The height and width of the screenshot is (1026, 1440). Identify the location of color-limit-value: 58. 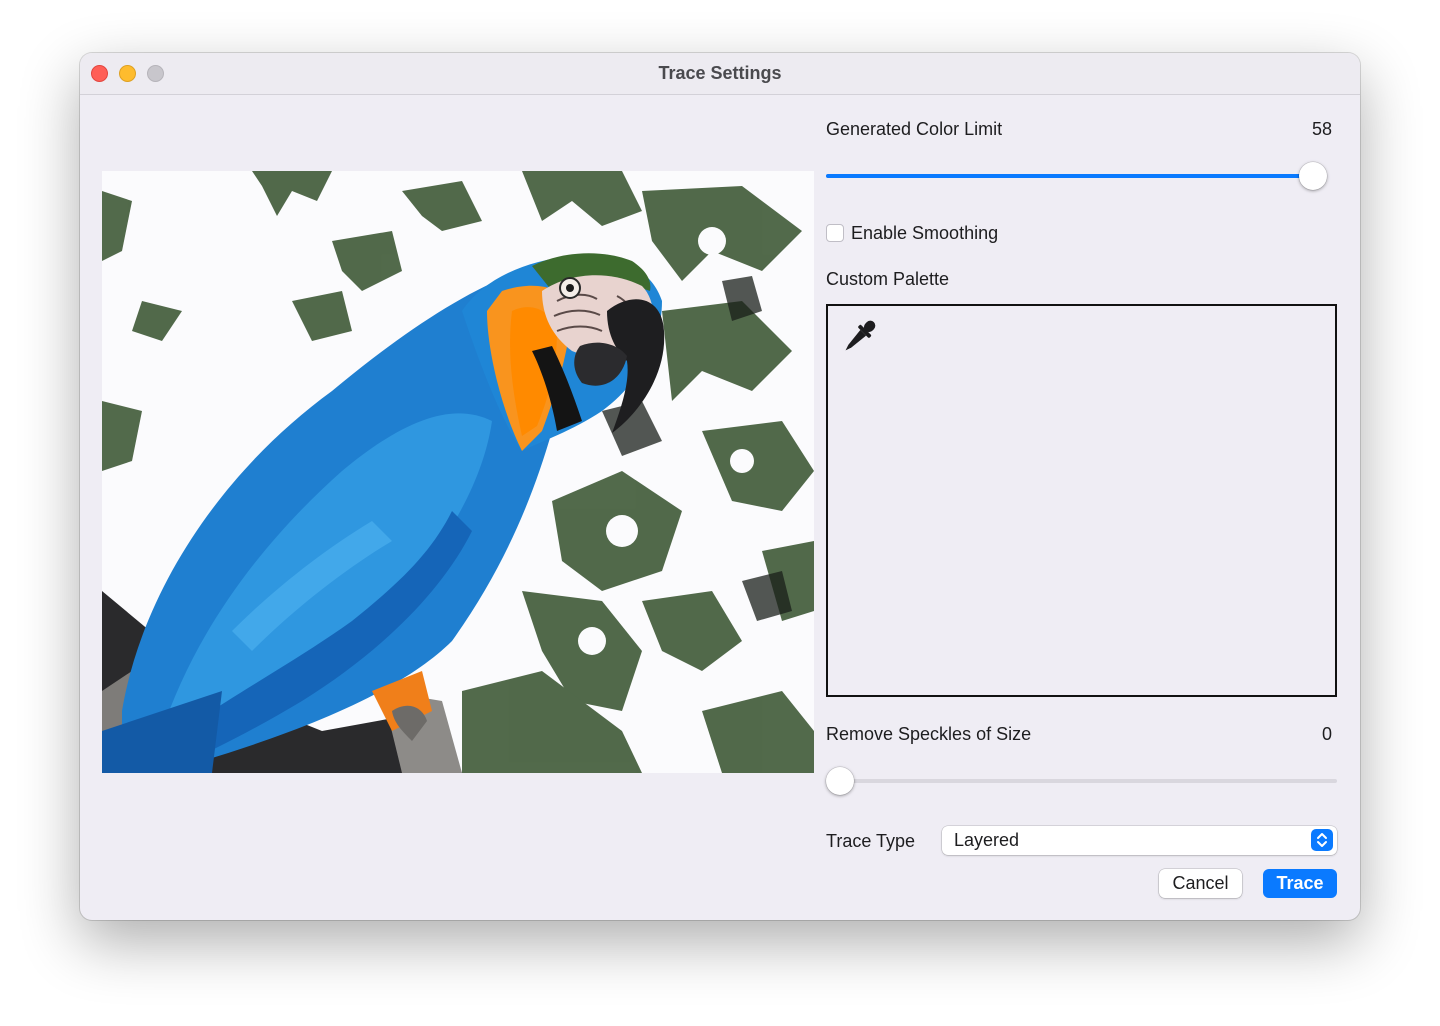
(1321, 129).